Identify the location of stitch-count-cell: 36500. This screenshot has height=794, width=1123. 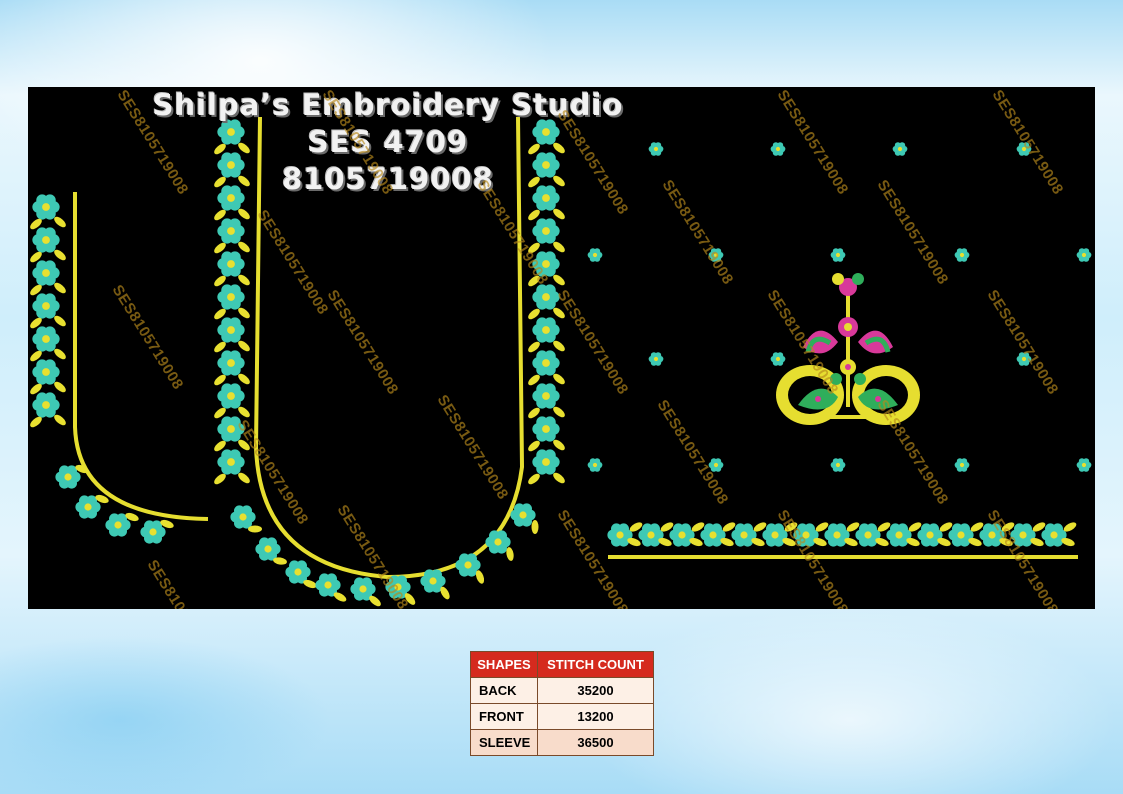
(595, 742).